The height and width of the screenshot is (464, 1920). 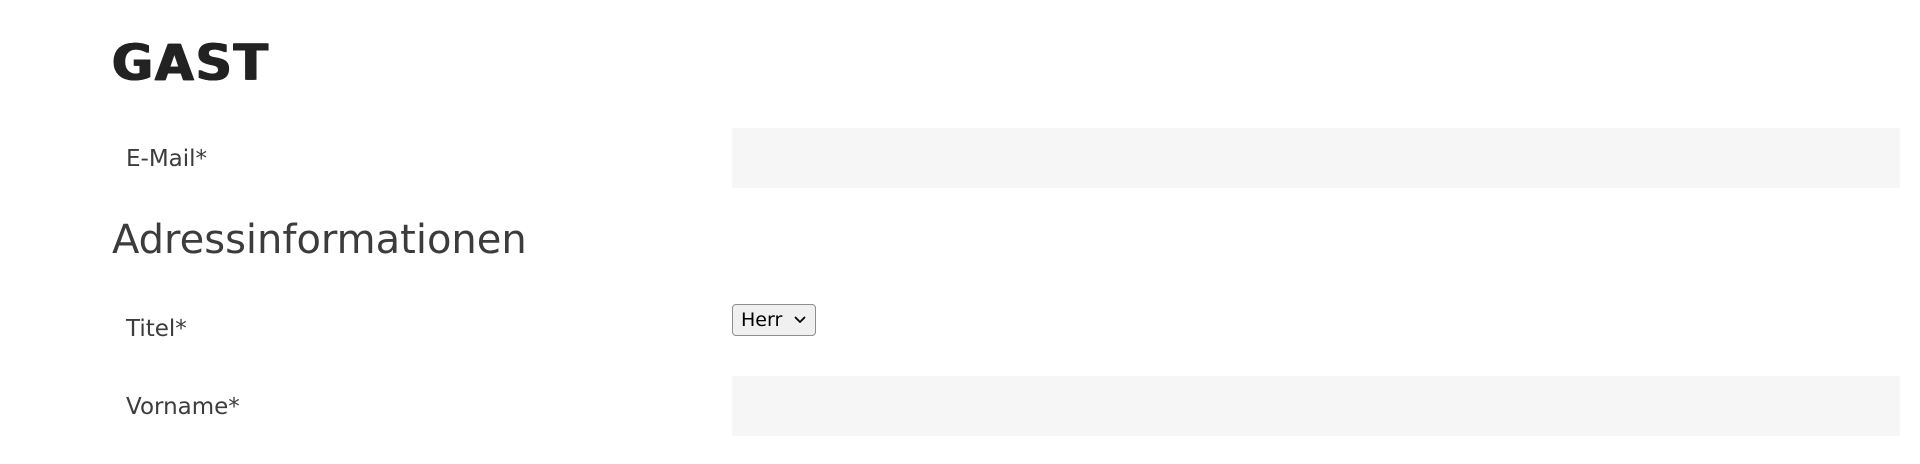 What do you see at coordinates (191, 63) in the screenshot?
I see `guest-section-title: GAST` at bounding box center [191, 63].